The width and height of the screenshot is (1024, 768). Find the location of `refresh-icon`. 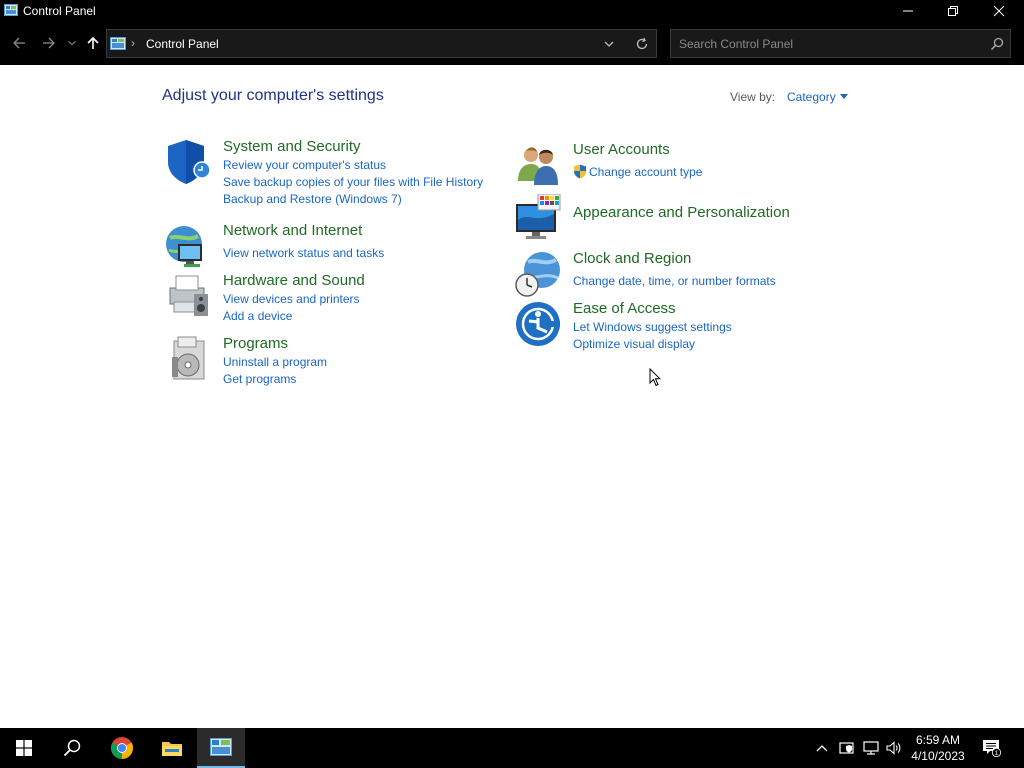

refresh-icon is located at coordinates (642, 44).